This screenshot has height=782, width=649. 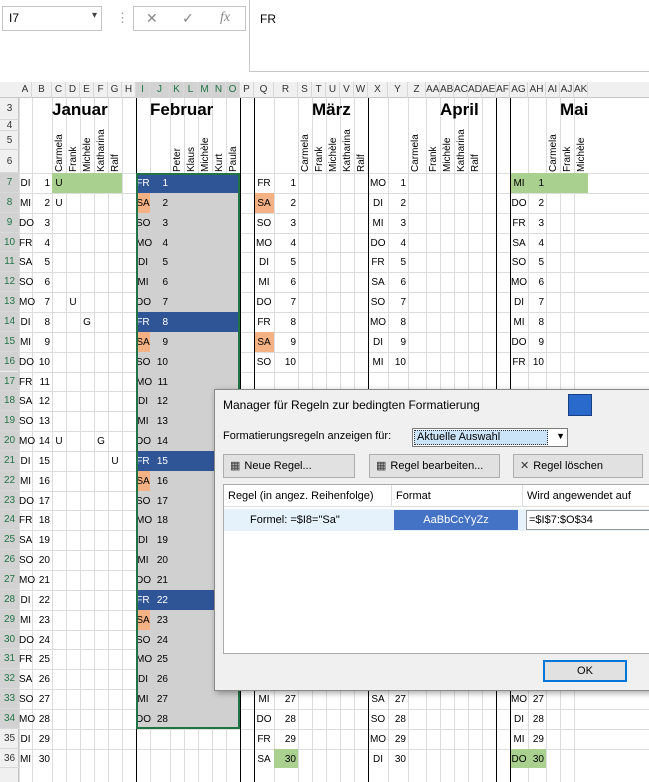 What do you see at coordinates (553, 90) in the screenshot?
I see `column-header: AI` at bounding box center [553, 90].